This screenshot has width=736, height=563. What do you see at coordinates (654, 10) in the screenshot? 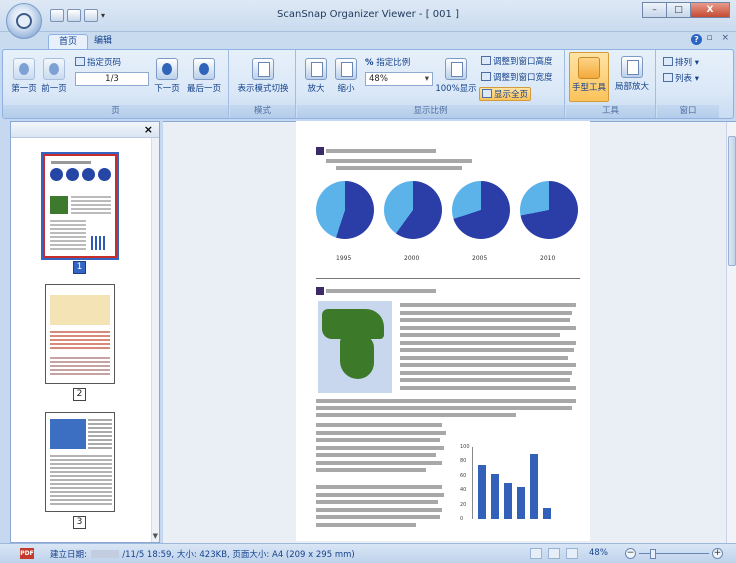
I see `minimize-button: –` at bounding box center [654, 10].